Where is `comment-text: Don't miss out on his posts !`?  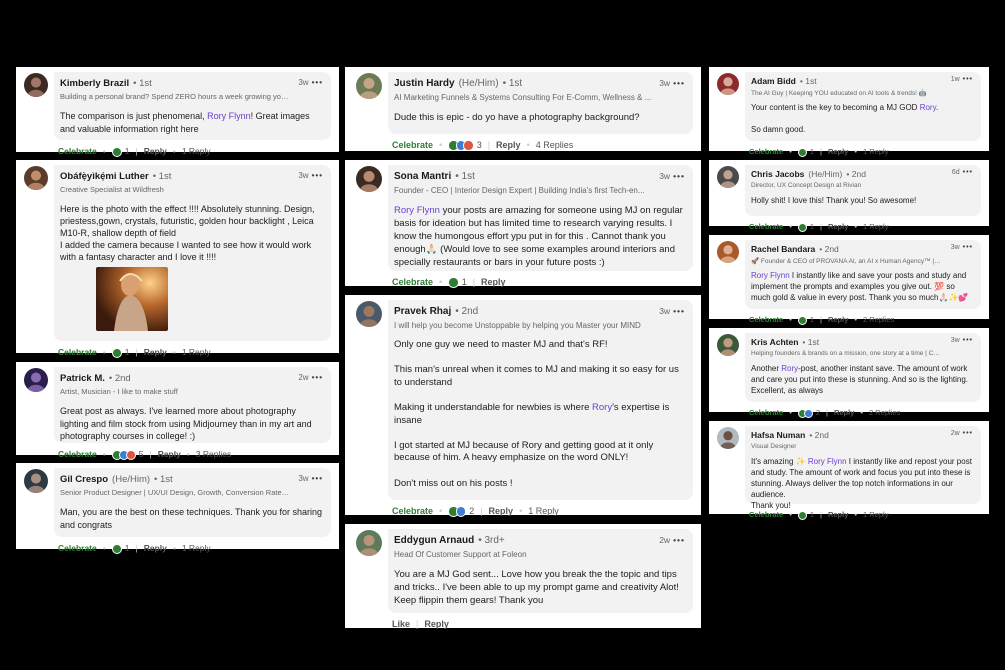 comment-text: Don't miss out on his posts ! is located at coordinates (453, 483).